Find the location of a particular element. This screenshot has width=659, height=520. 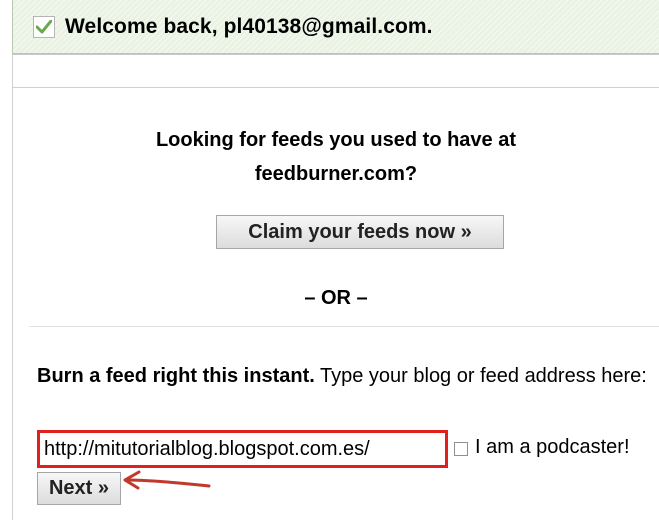

feed-url-input: http://mitutorialblog.blogspot.com.es/ is located at coordinates (242, 449).